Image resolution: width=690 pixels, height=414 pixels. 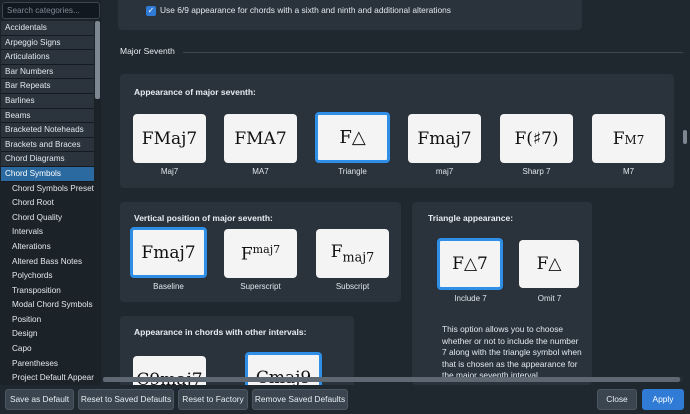 I want to click on option-baseline: Fmaj7, so click(x=168, y=252).